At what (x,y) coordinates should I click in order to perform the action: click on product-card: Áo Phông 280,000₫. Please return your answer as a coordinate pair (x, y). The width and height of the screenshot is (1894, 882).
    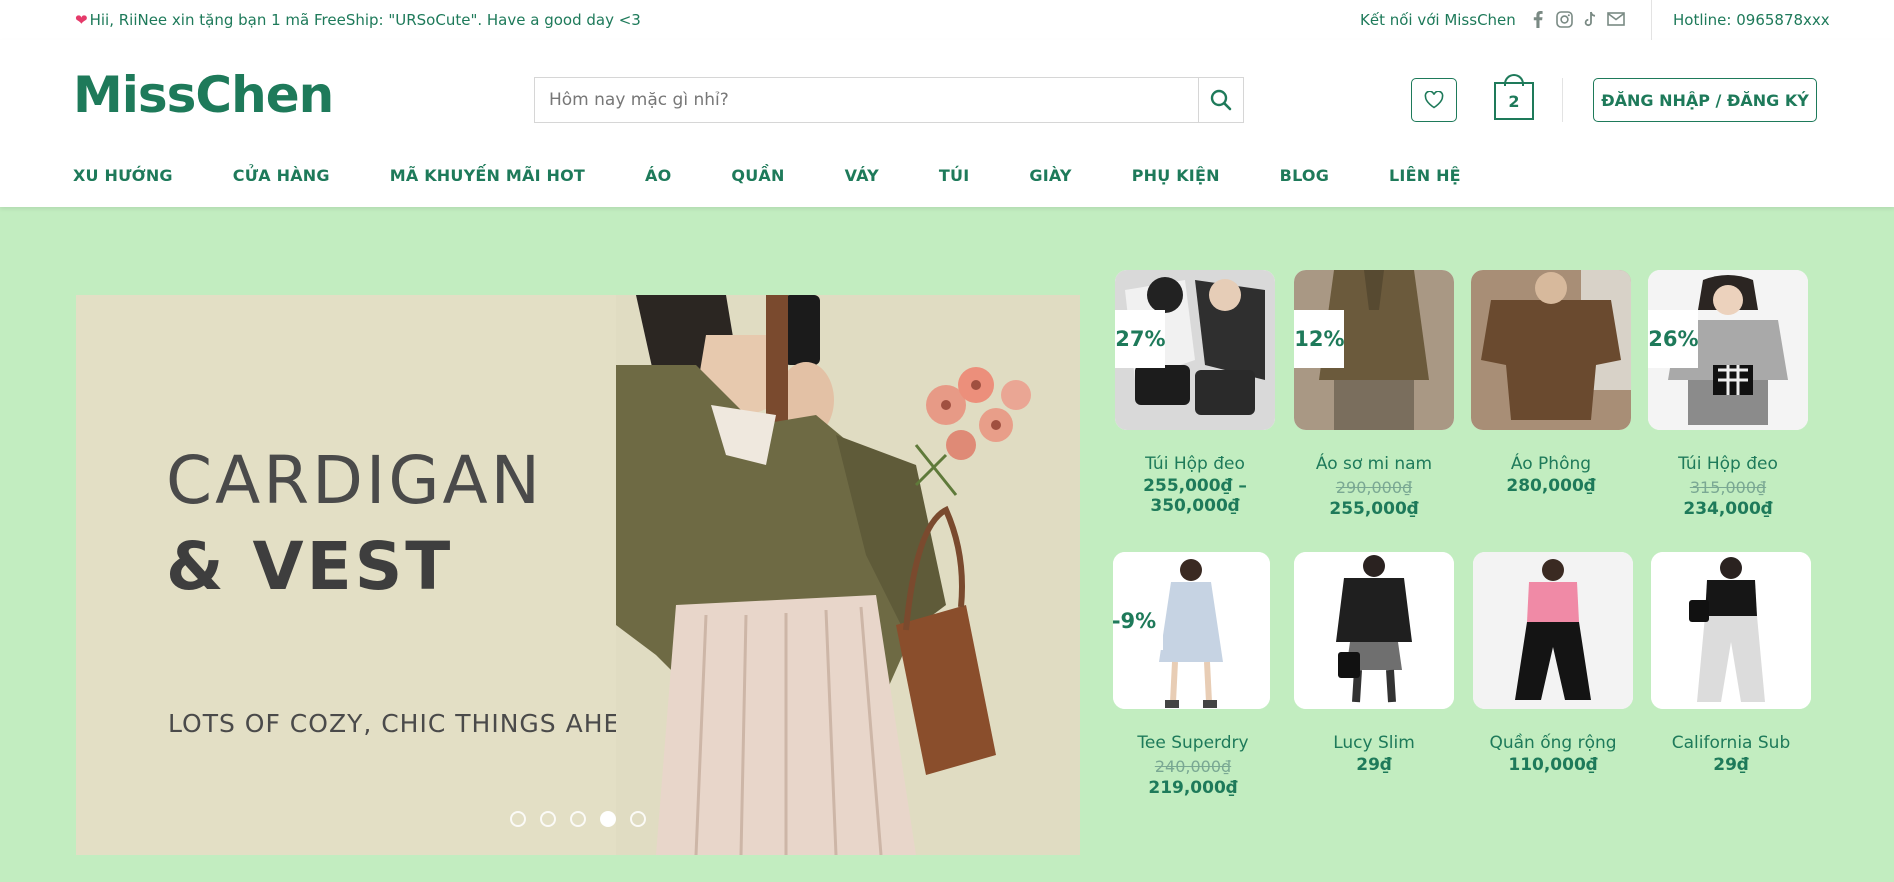
    Looking at the image, I should click on (1551, 383).